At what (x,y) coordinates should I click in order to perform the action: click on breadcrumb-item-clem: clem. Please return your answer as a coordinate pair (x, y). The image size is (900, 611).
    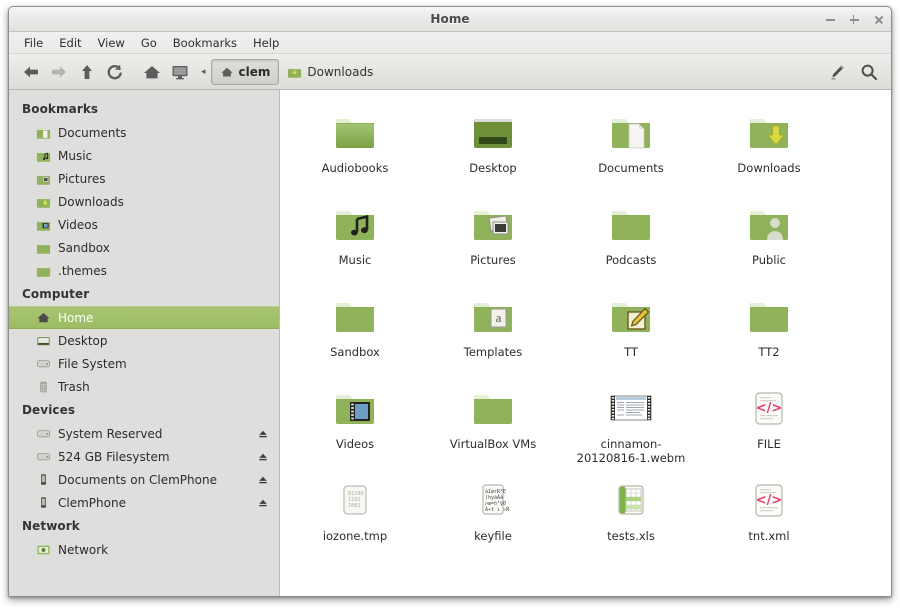
    Looking at the image, I should click on (245, 71).